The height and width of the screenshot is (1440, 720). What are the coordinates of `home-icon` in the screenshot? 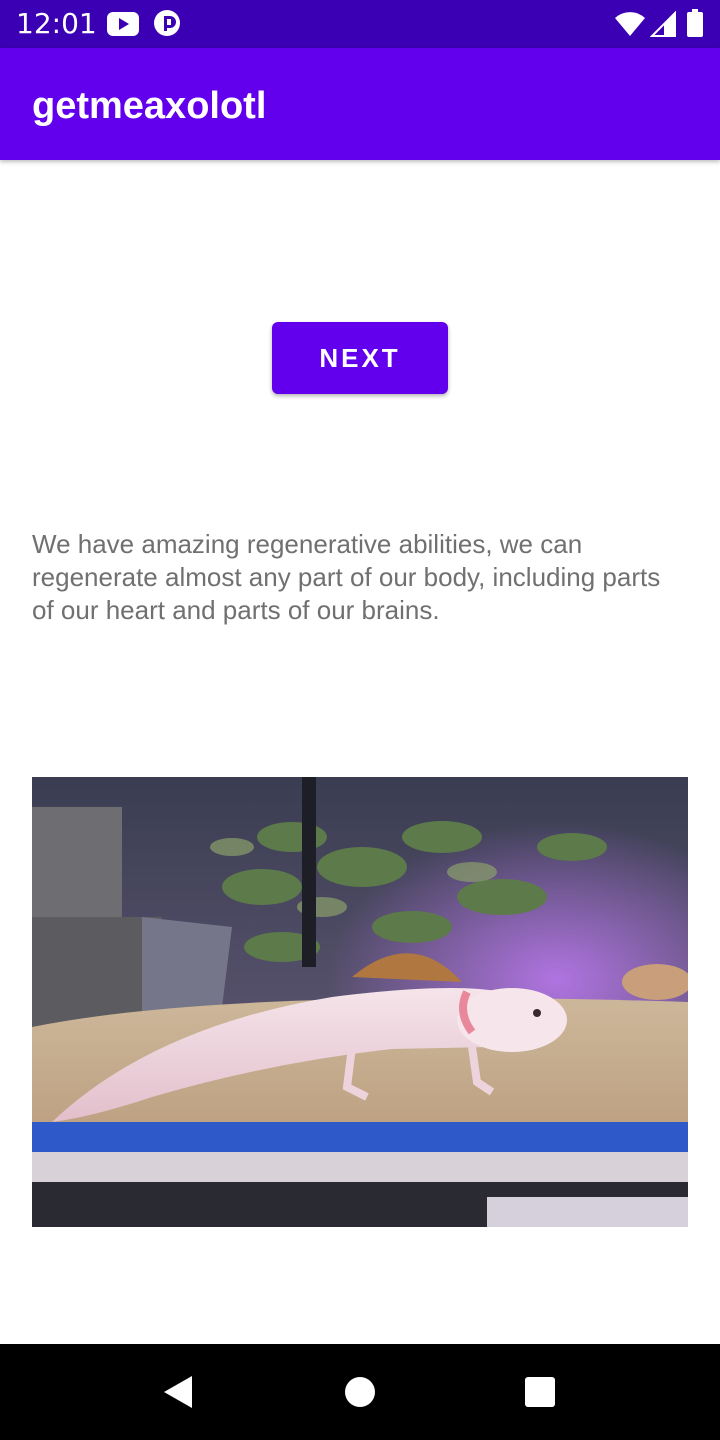 It's located at (360, 1392).